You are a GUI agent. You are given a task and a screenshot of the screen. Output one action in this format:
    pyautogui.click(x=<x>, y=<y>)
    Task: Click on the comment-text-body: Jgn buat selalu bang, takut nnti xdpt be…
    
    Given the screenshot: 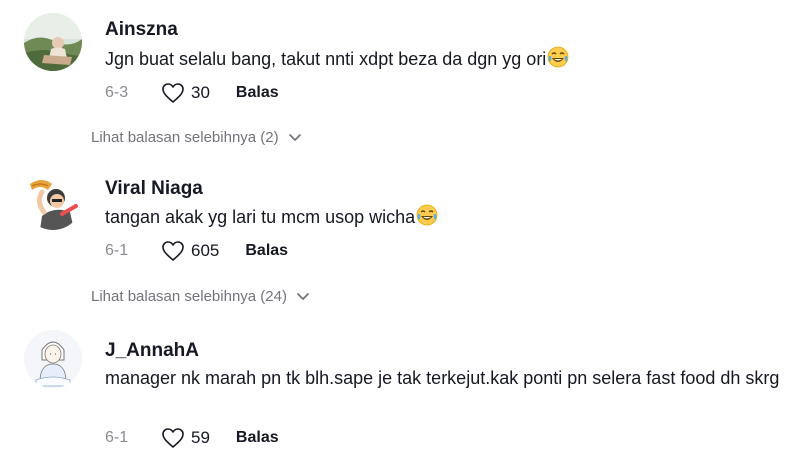 What is the action you would take?
    pyautogui.click(x=326, y=59)
    